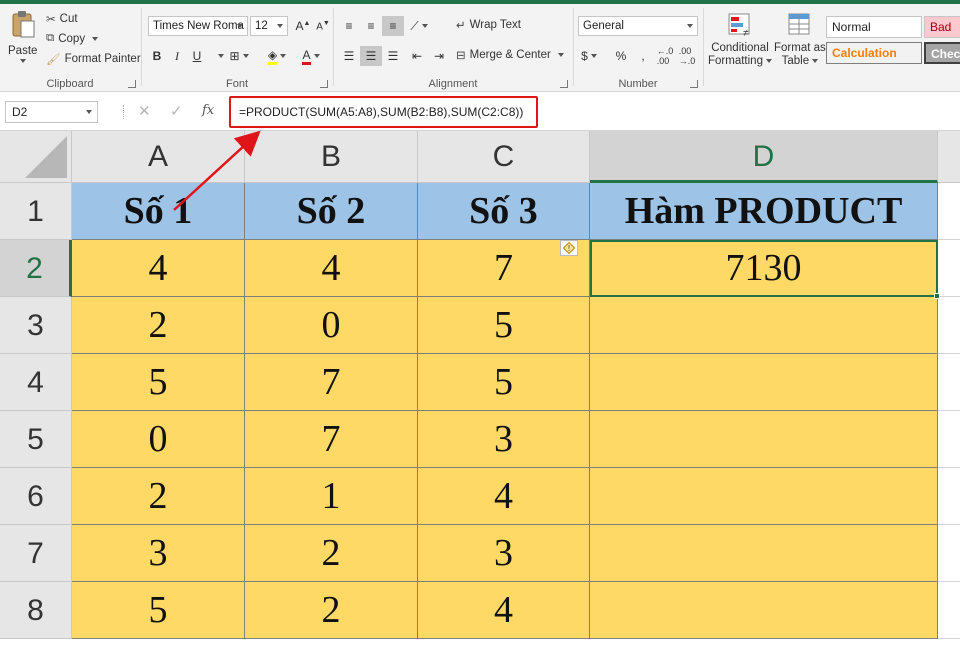 The width and height of the screenshot is (960, 650). I want to click on style-normal: Normal, so click(874, 27).